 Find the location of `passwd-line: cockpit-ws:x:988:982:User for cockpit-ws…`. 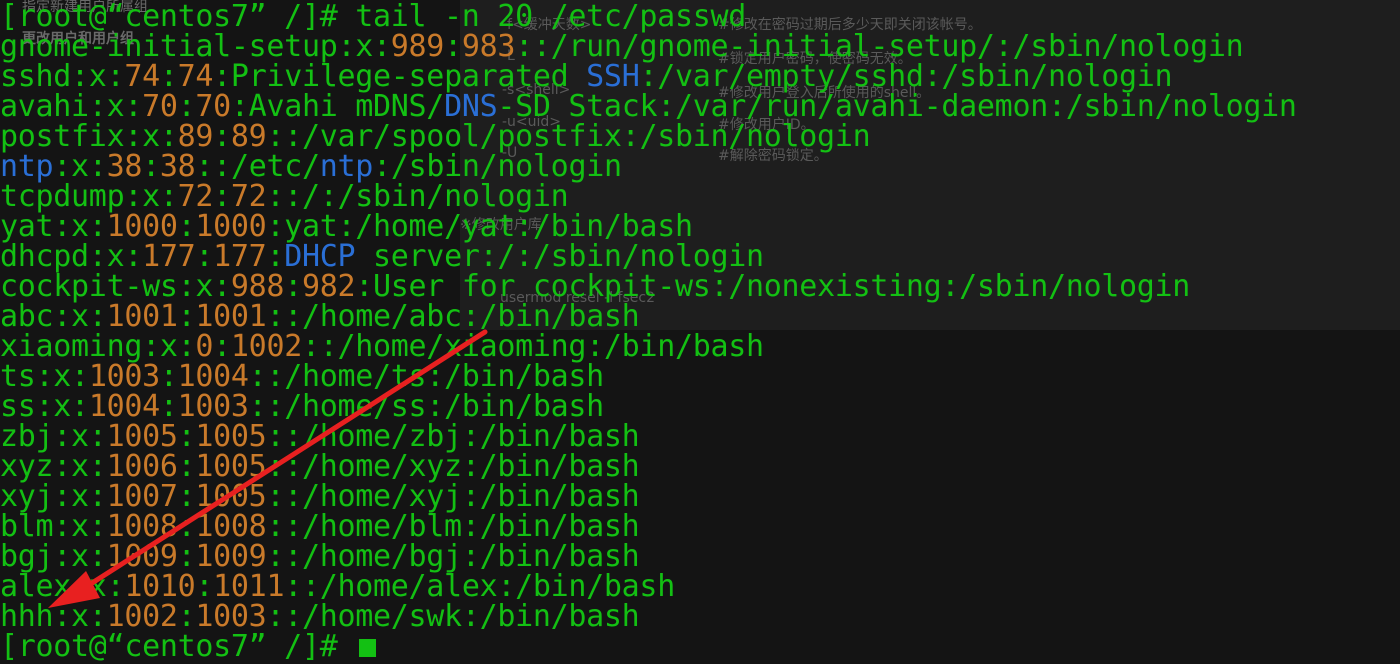

passwd-line: cockpit-ws:x:988:982:User for cockpit-ws… is located at coordinates (595, 287).